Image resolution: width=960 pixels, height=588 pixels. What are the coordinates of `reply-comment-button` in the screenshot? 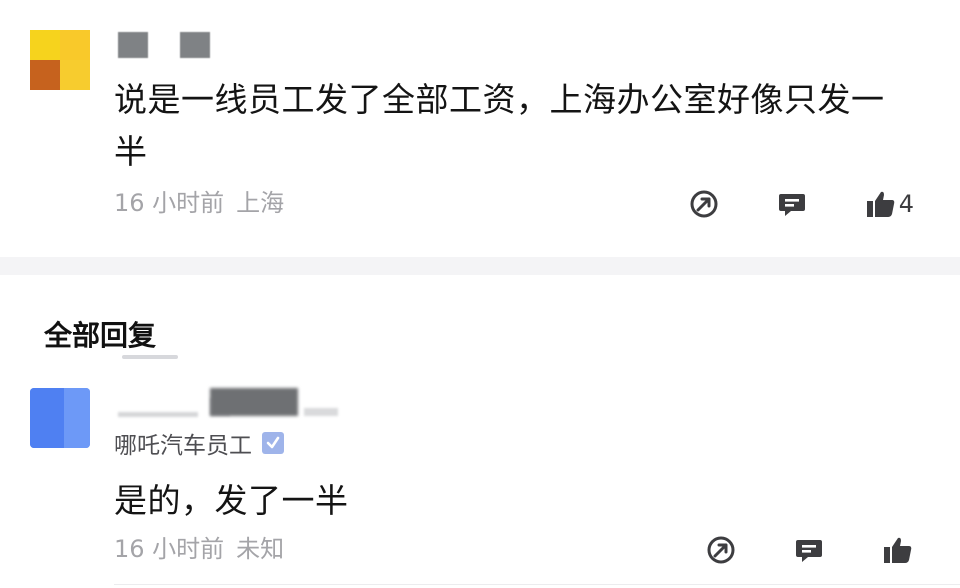 It's located at (809, 550).